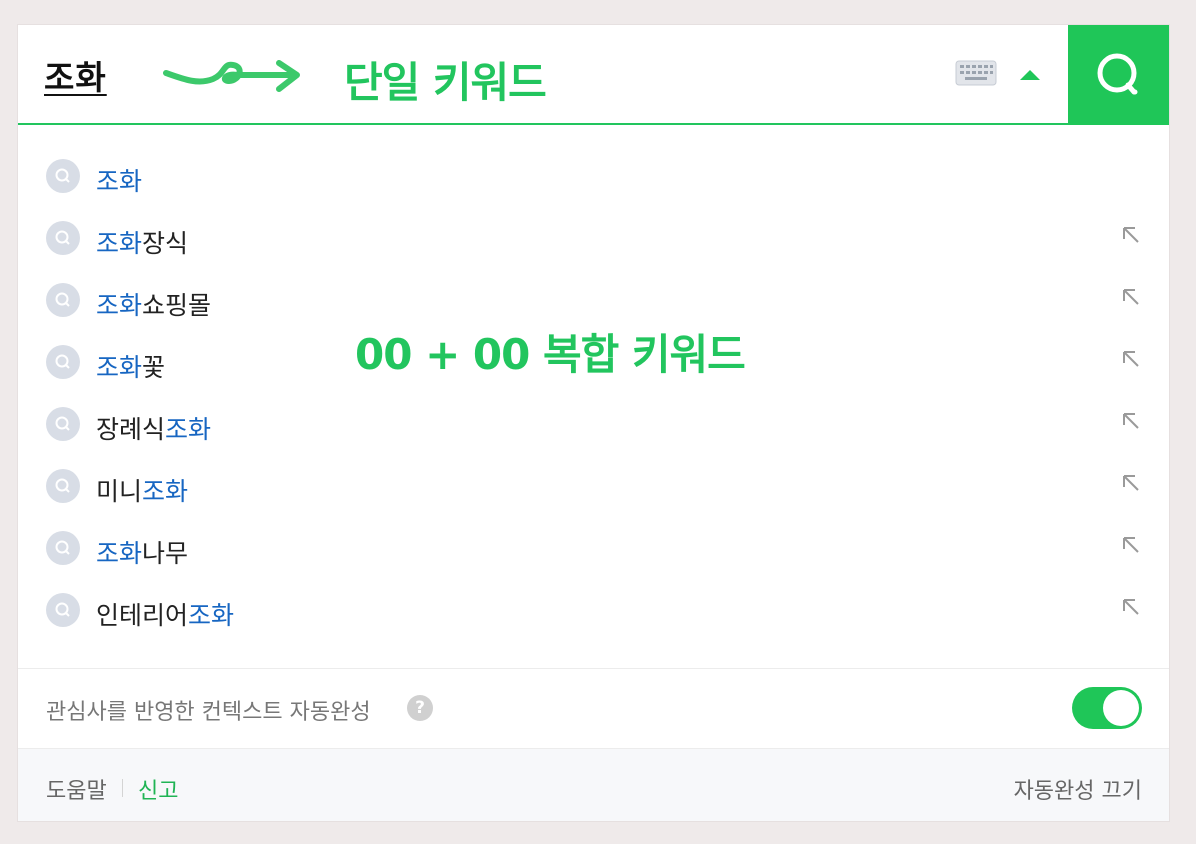  Describe the element at coordinates (976, 73) in the screenshot. I see `keyboard-icon` at that location.